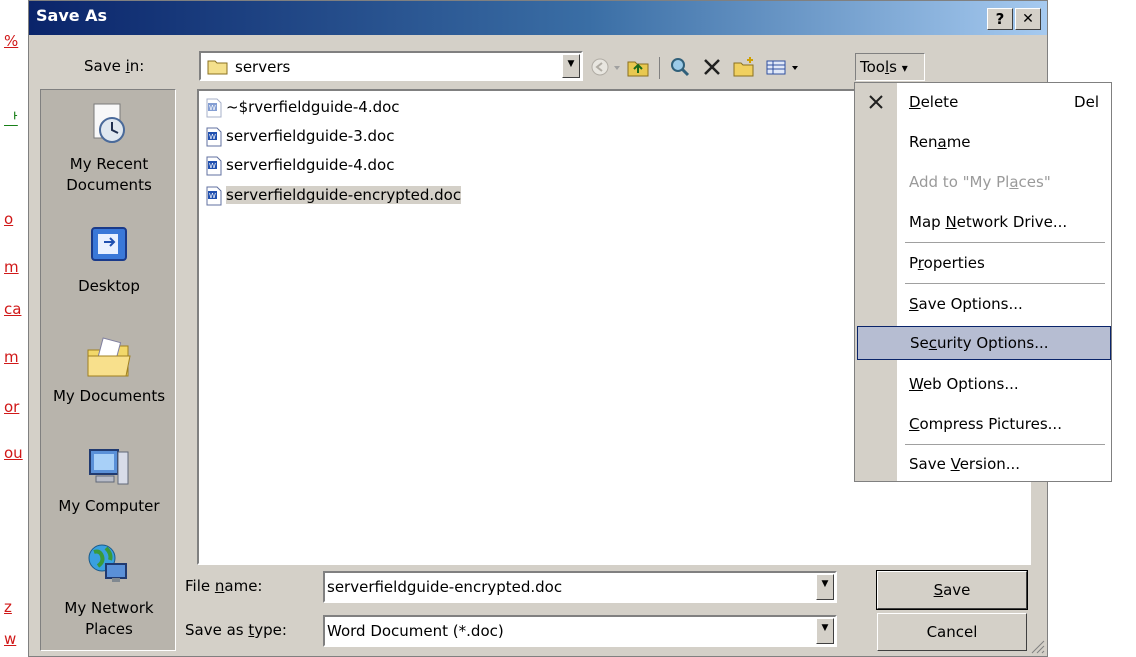 The width and height of the screenshot is (1136, 657). What do you see at coordinates (600, 67) in the screenshot?
I see `back-icon` at bounding box center [600, 67].